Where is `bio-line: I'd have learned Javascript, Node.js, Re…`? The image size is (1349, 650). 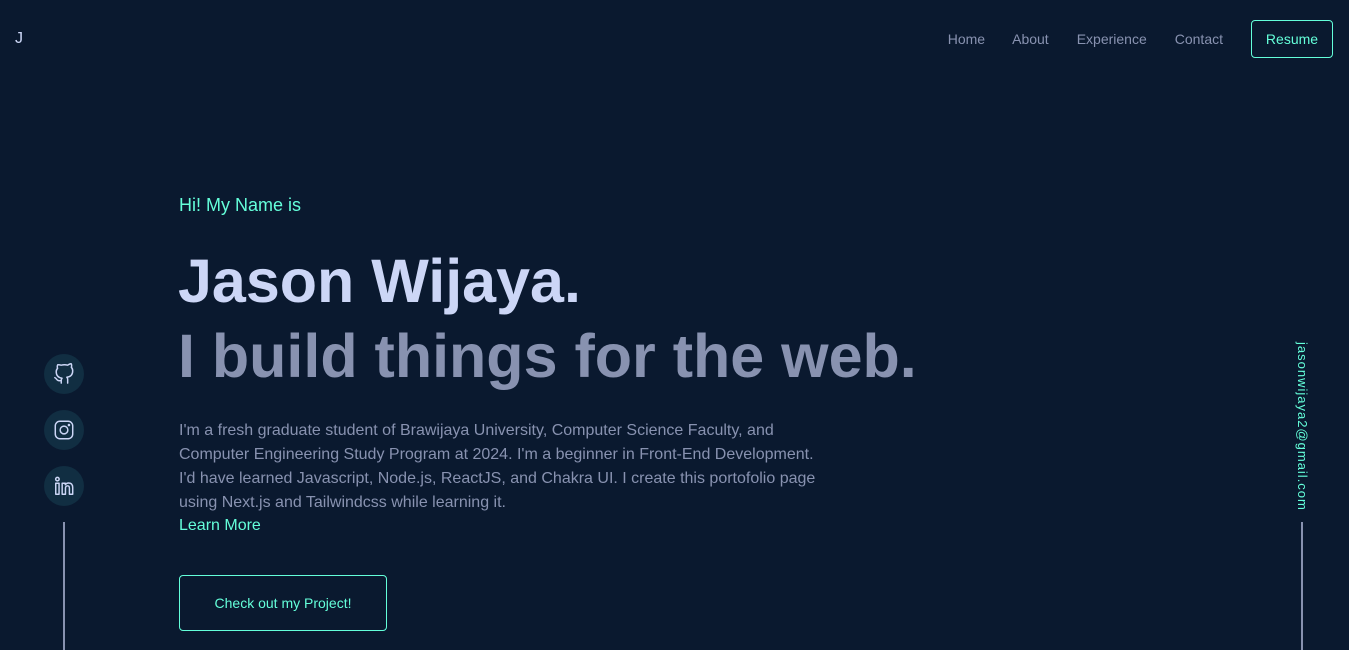 bio-line: I'd have learned Javascript, Node.js, Re… is located at coordinates (497, 478).